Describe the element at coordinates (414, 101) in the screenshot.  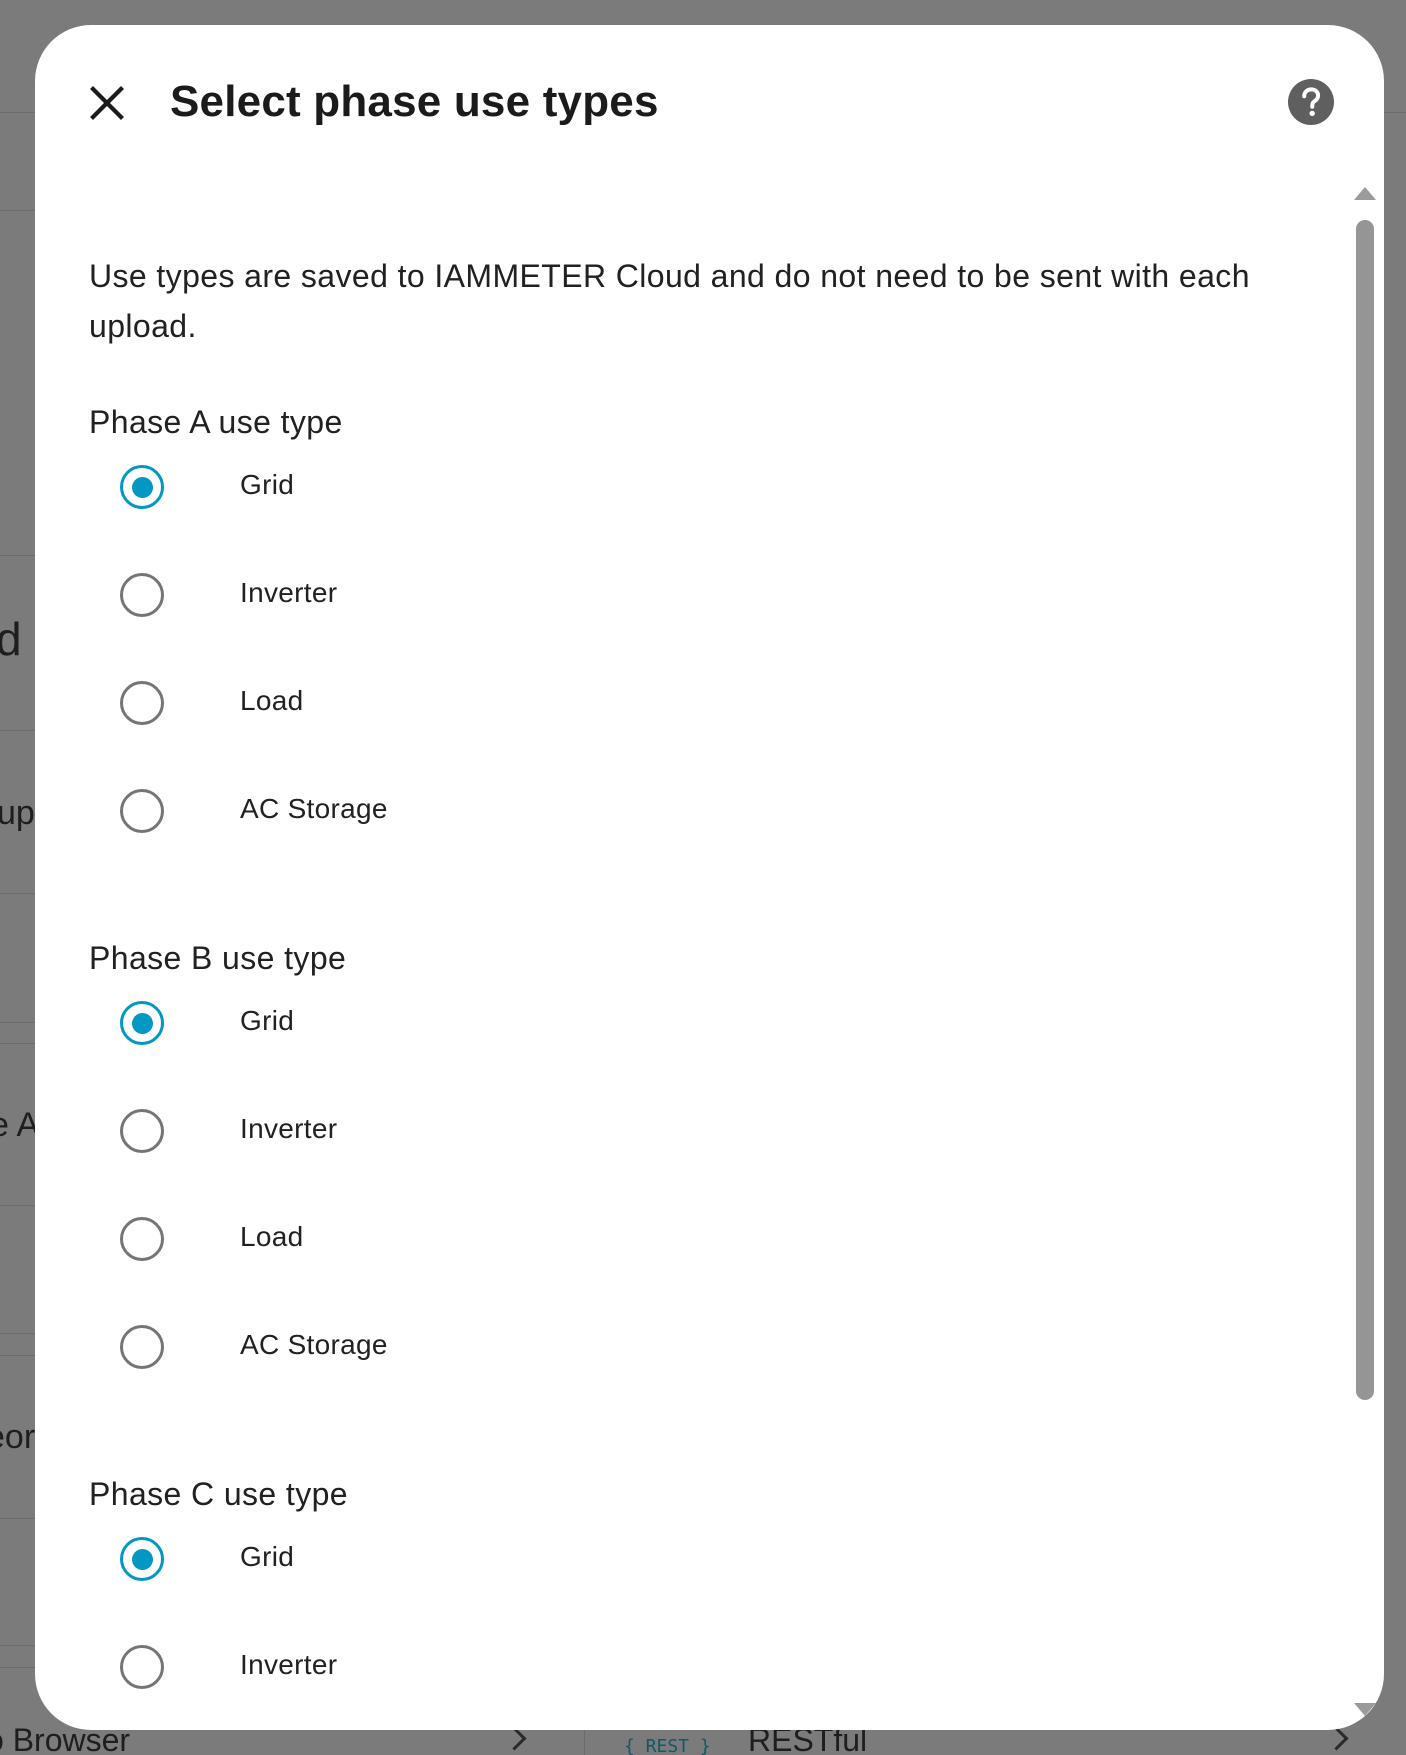
I see `dialog-title: Select phase use types` at that location.